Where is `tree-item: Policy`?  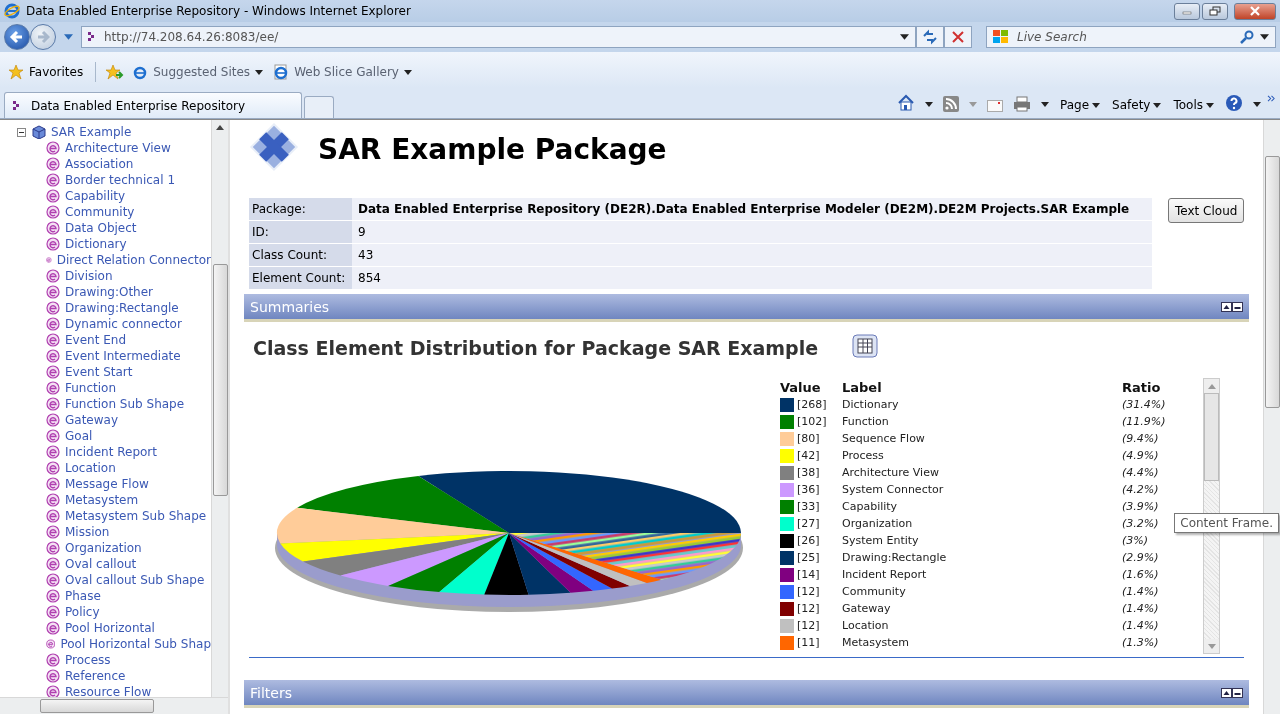 tree-item: Policy is located at coordinates (82, 612).